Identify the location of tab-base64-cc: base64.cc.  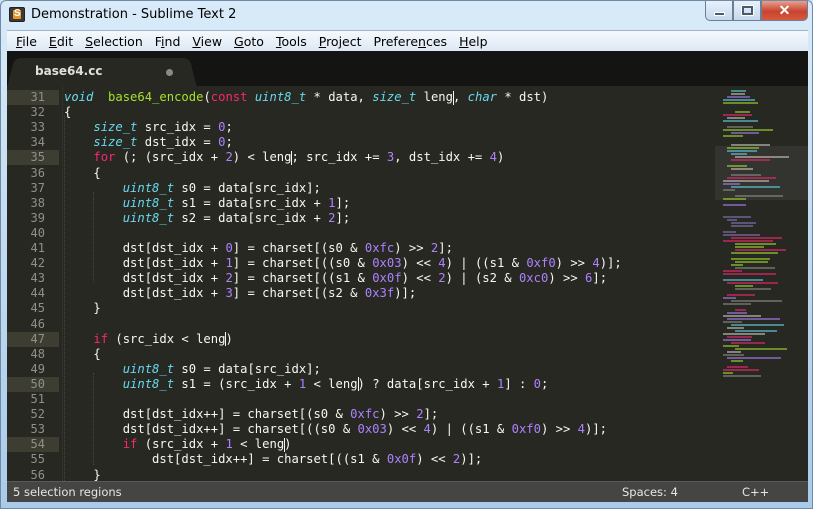
(102, 72).